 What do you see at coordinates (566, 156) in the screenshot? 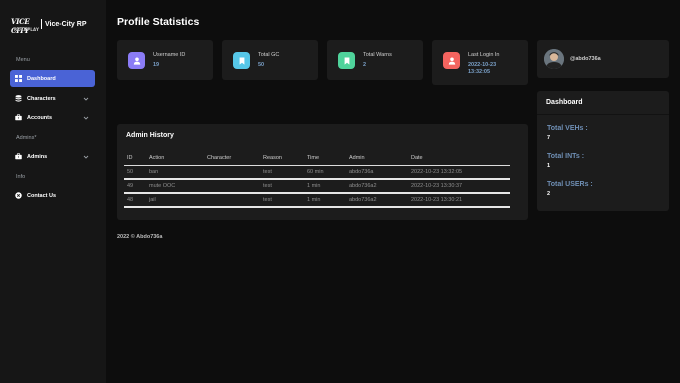
I see `total-ints-label: Total INTs :` at bounding box center [566, 156].